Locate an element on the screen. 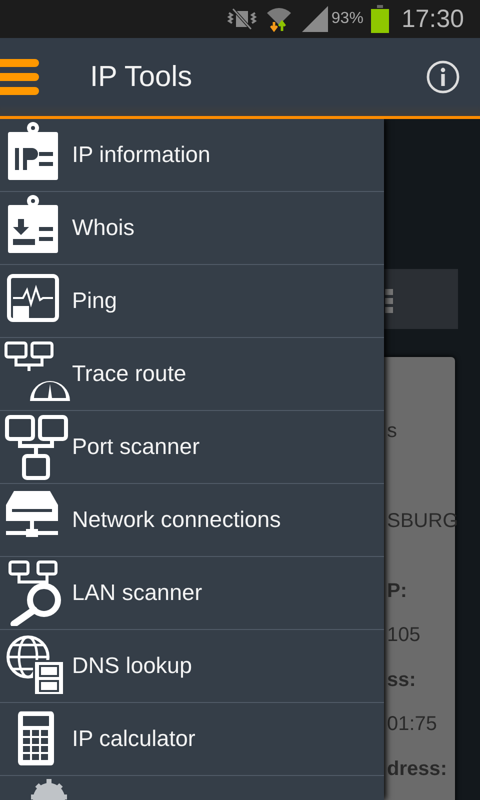  drawer-menu-item: Trace route is located at coordinates (192, 374).